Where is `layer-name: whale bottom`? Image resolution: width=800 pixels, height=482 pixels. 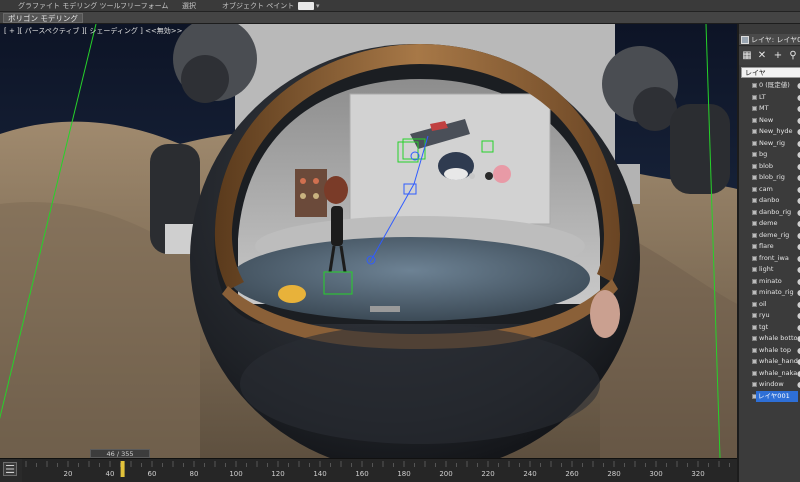 layer-name: whale bottom is located at coordinates (779, 338).